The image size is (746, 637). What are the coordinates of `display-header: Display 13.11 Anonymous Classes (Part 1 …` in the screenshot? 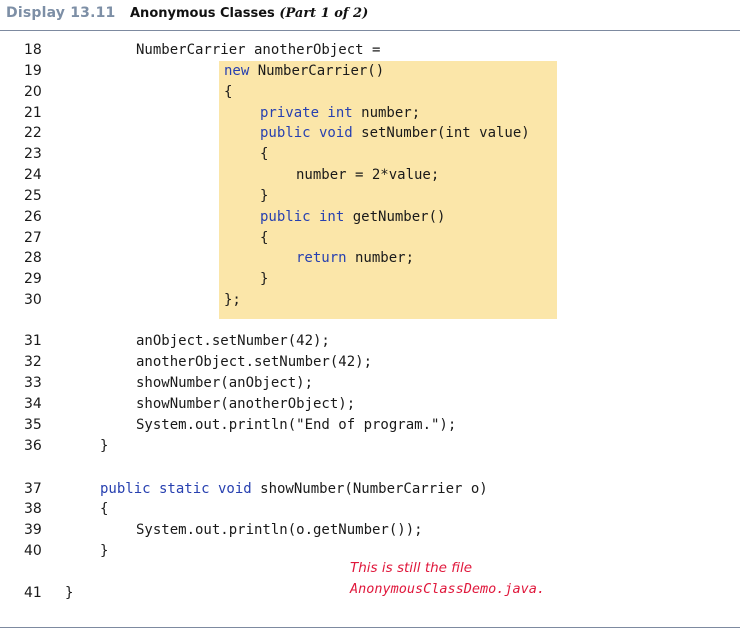 It's located at (370, 15).